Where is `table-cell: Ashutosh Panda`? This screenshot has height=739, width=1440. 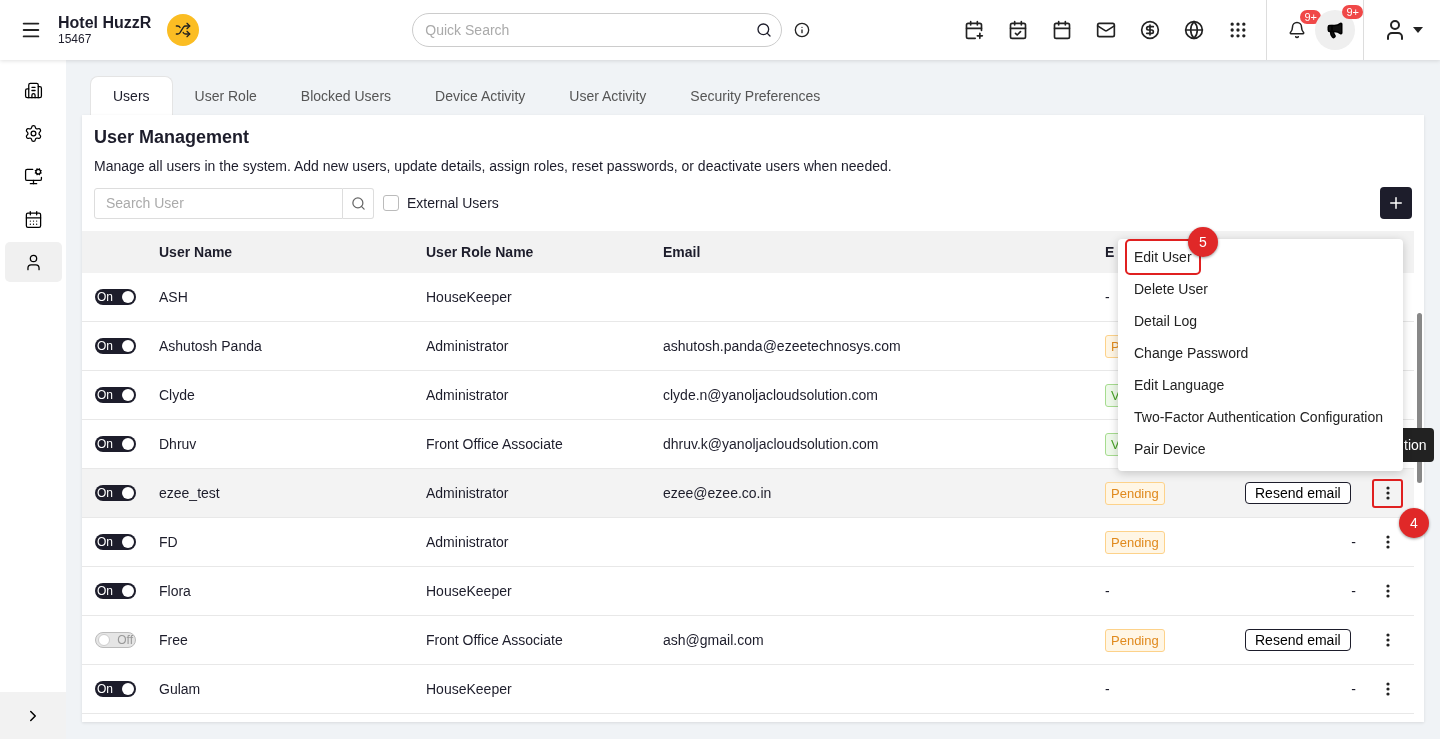
table-cell: Ashutosh Panda is located at coordinates (210, 346).